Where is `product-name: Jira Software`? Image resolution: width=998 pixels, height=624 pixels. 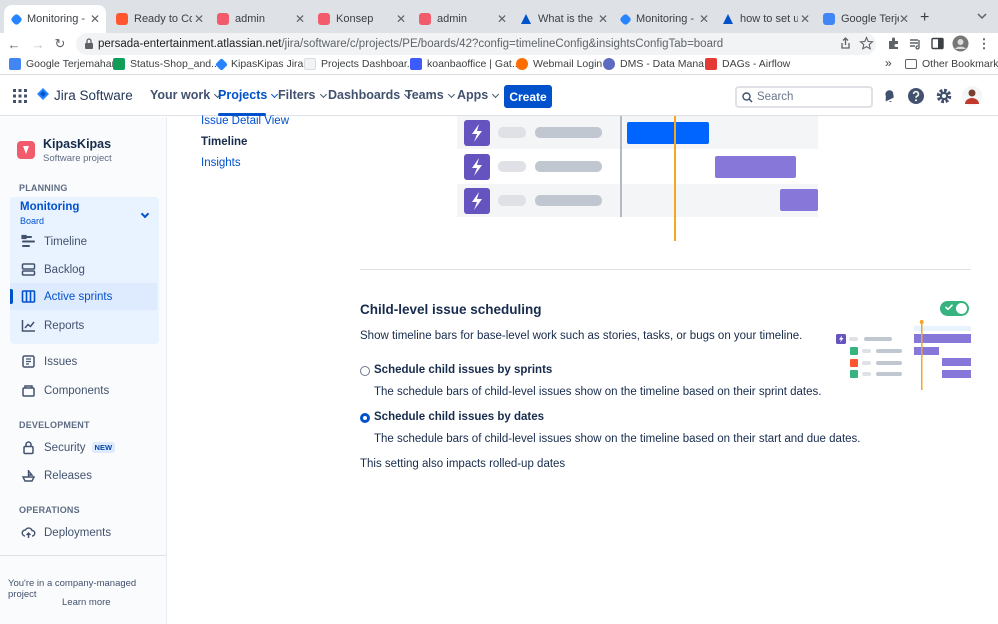
product-name: Jira Software is located at coordinates (93, 95).